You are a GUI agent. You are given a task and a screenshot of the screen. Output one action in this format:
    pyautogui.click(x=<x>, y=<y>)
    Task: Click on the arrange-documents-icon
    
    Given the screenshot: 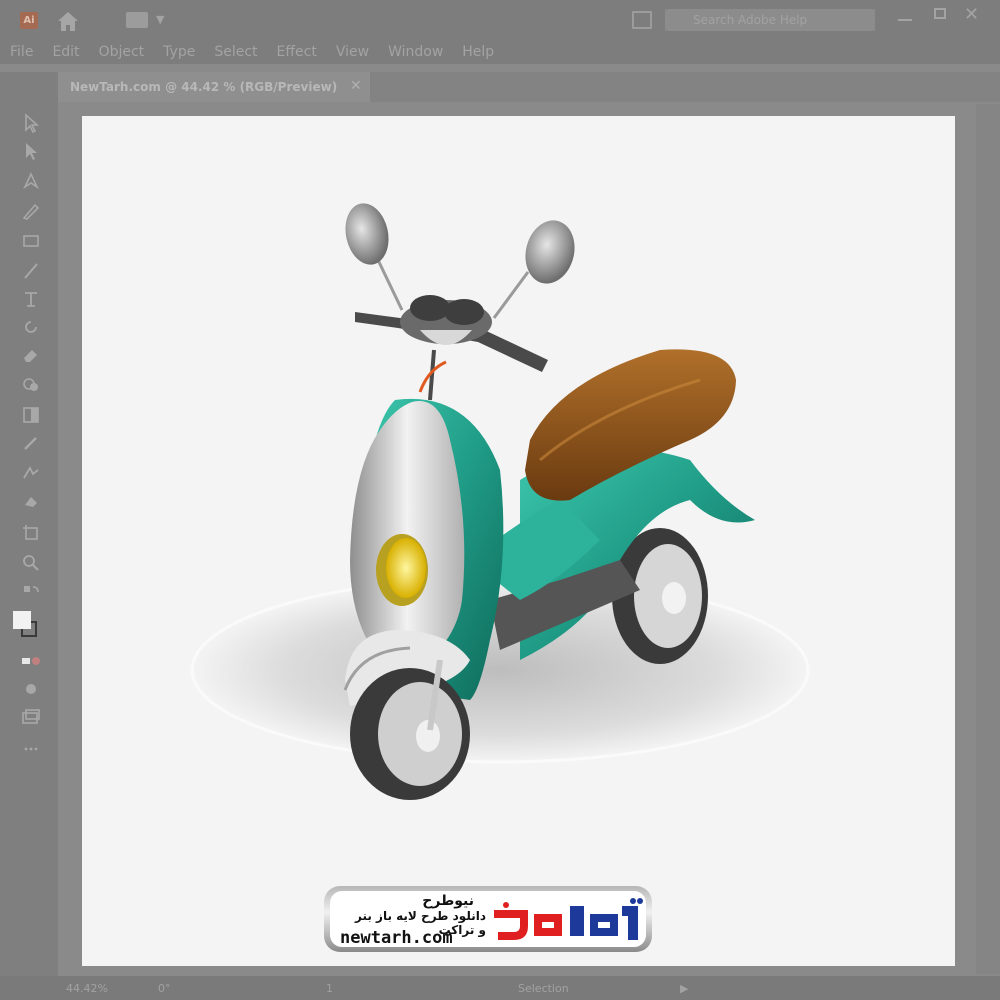 What is the action you would take?
    pyautogui.click(x=642, y=20)
    